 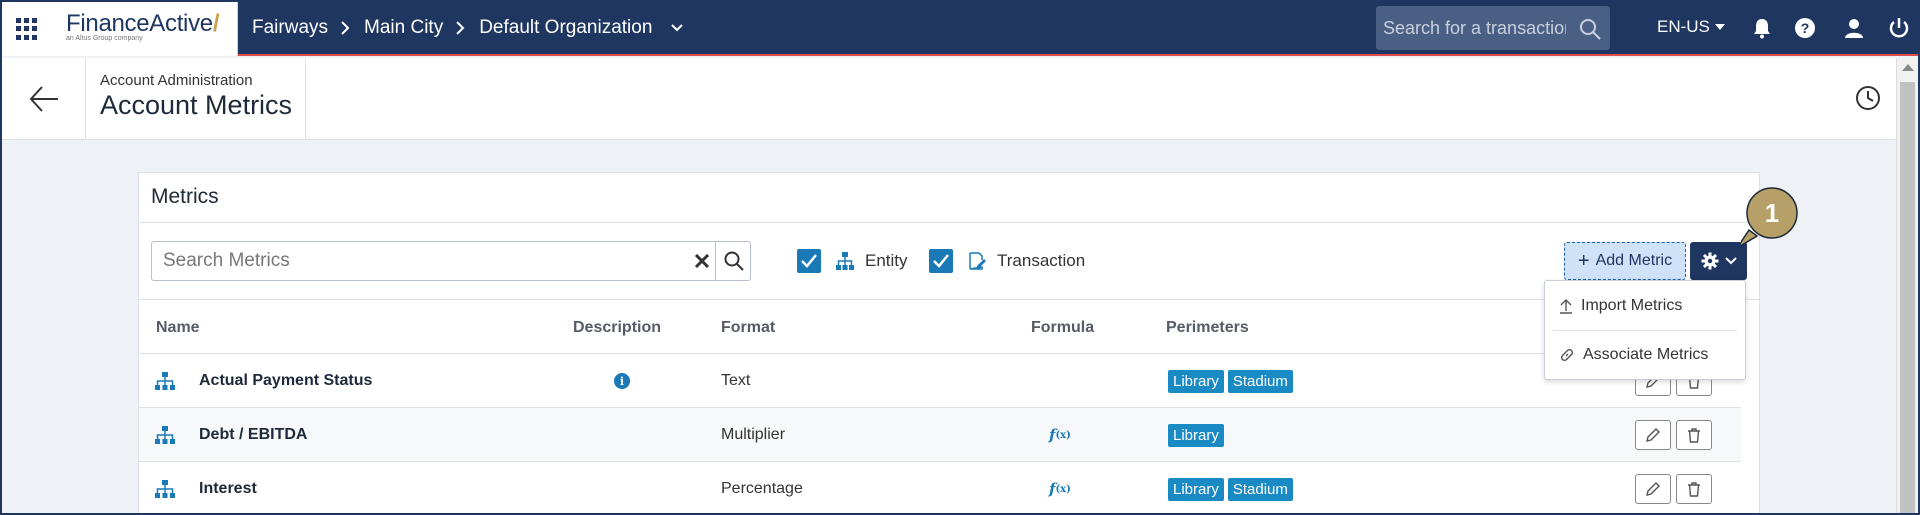 I want to click on menu-item-associate-metrics: Associate Metrics, so click(x=1645, y=355).